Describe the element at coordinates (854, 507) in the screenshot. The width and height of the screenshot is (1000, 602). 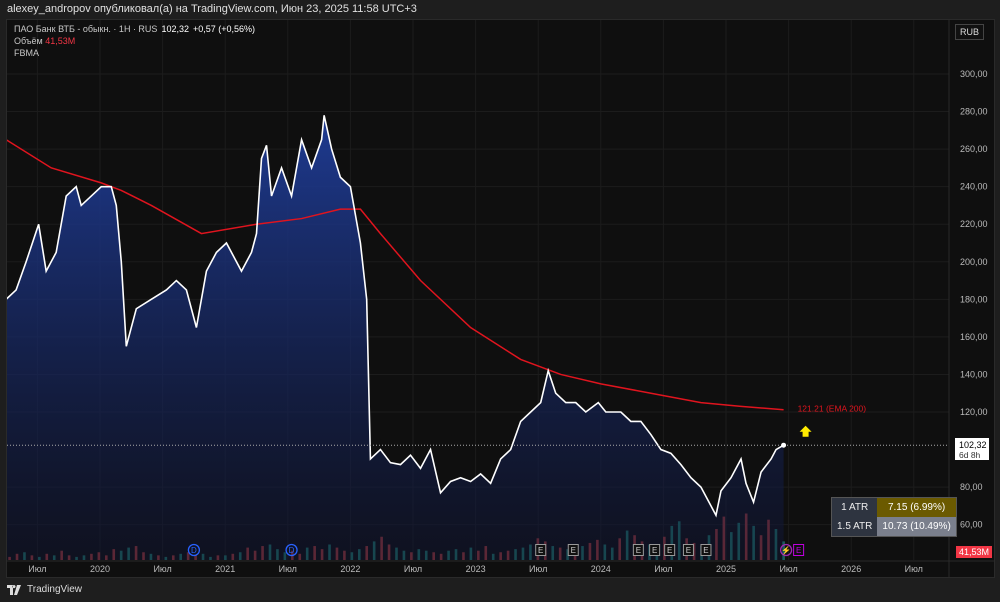
I see `atr-label: 1 ATR` at that location.